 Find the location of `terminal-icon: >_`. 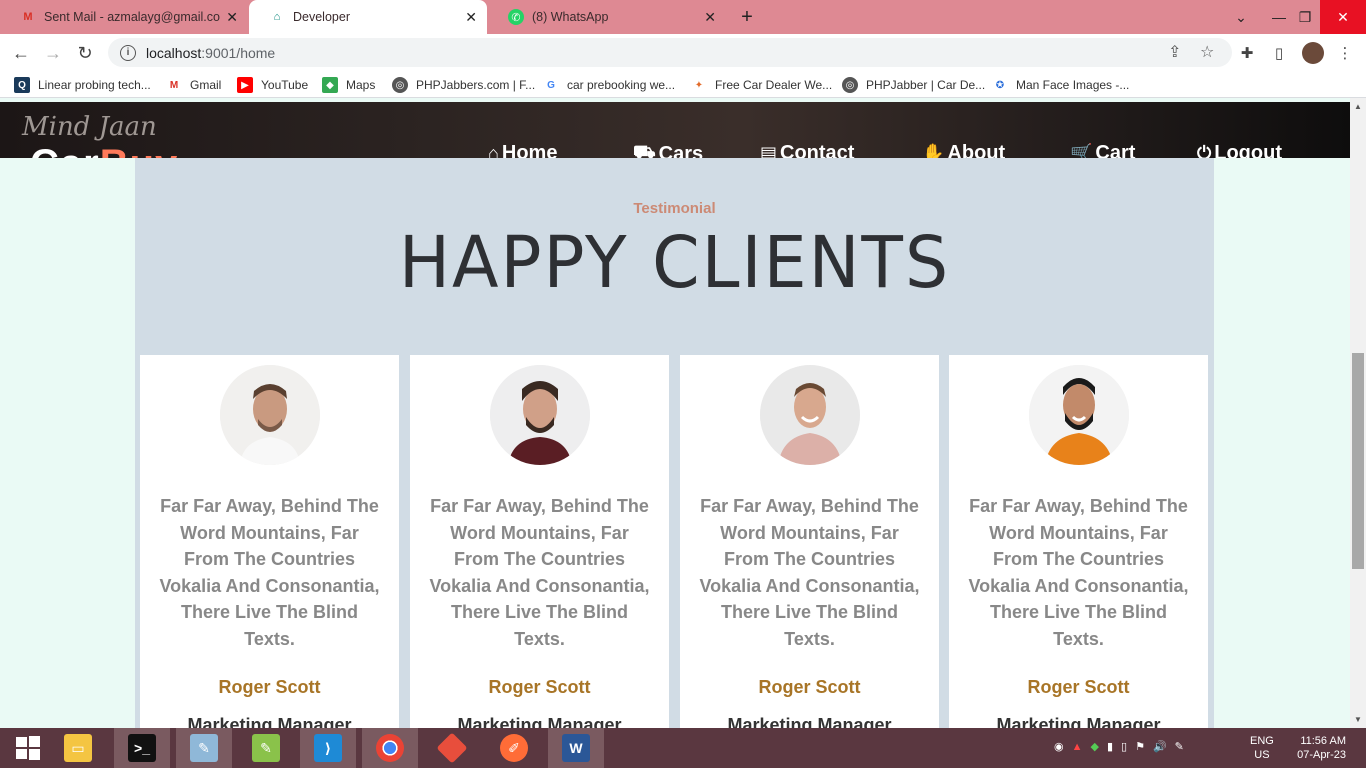

terminal-icon: >_ is located at coordinates (142, 748).